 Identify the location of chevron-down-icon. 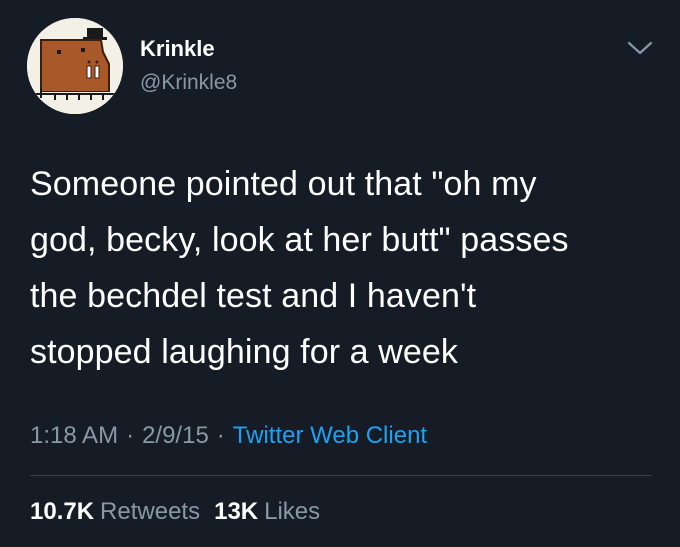
(640, 48).